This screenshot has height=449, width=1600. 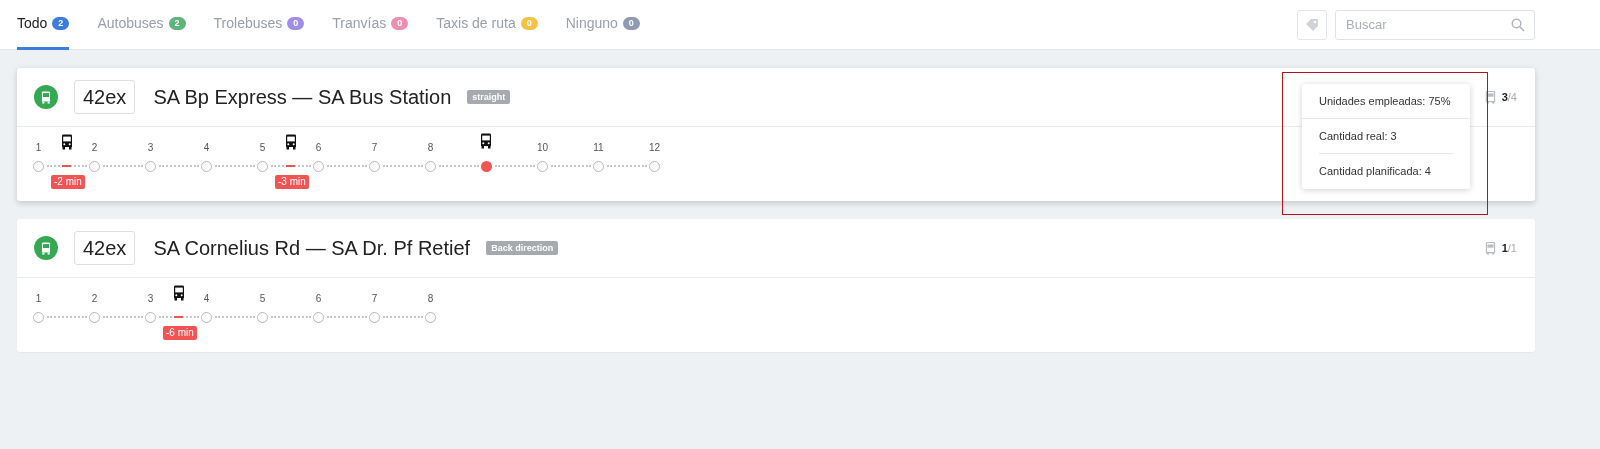 I want to click on stop-number: 12, so click(x=654, y=147).